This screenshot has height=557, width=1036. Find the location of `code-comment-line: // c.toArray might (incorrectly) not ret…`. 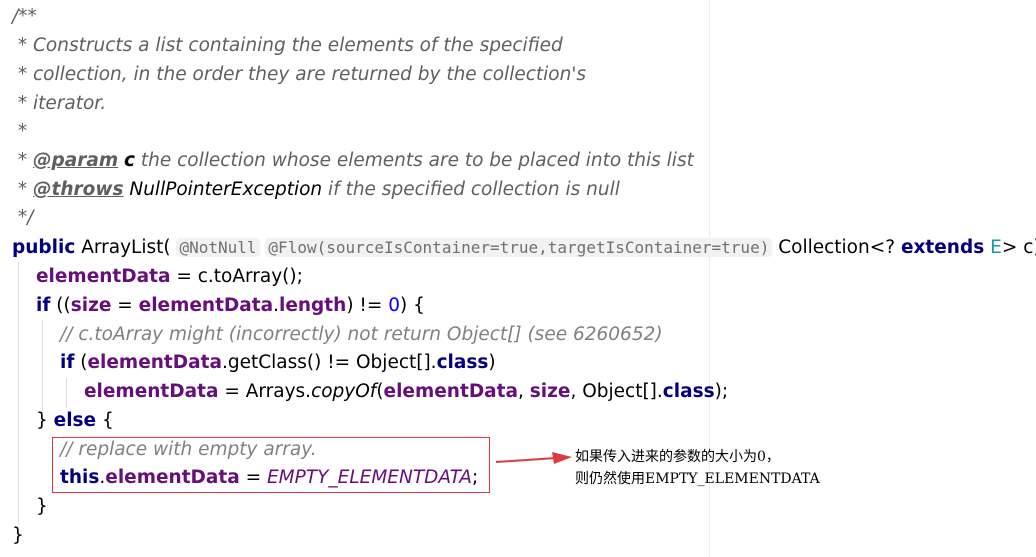

code-comment-line: // c.toArray might (incorrectly) not ret… is located at coordinates (361, 334).